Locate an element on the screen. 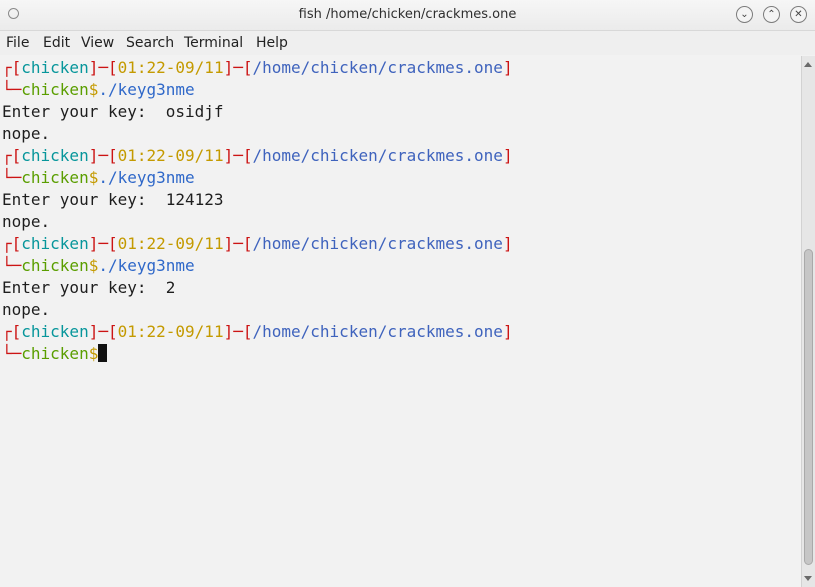 The width and height of the screenshot is (815, 587). menu-edit: Edit is located at coordinates (56, 43).